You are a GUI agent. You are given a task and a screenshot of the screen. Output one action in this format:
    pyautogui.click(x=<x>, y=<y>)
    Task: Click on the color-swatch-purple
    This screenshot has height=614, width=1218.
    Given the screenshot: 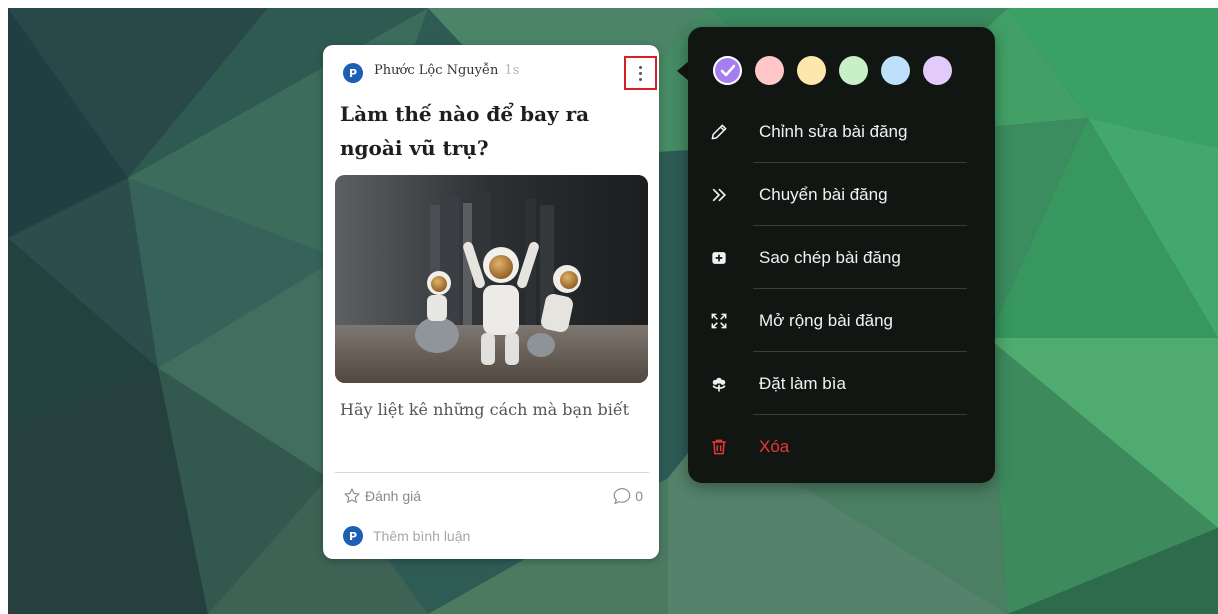 What is the action you would take?
    pyautogui.click(x=727, y=70)
    